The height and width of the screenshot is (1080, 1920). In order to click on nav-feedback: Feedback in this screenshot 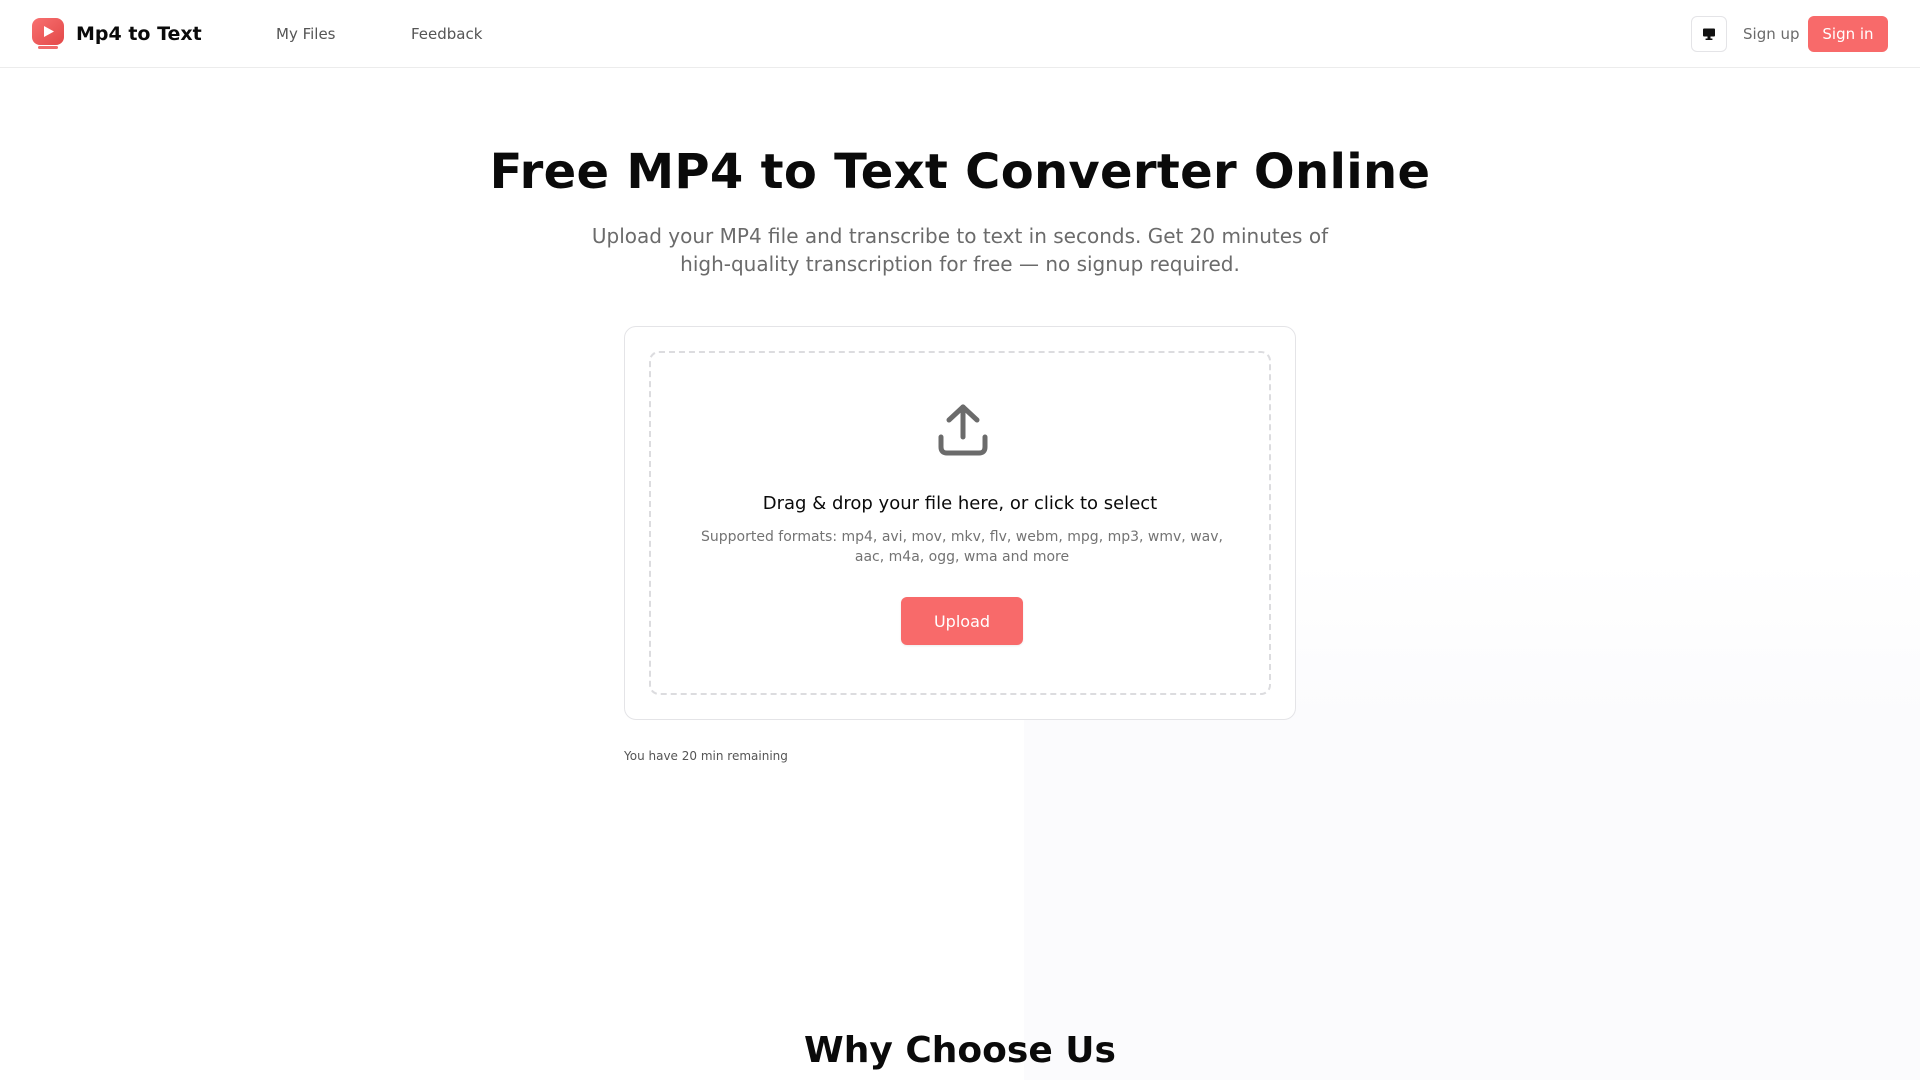, I will do `click(446, 34)`.